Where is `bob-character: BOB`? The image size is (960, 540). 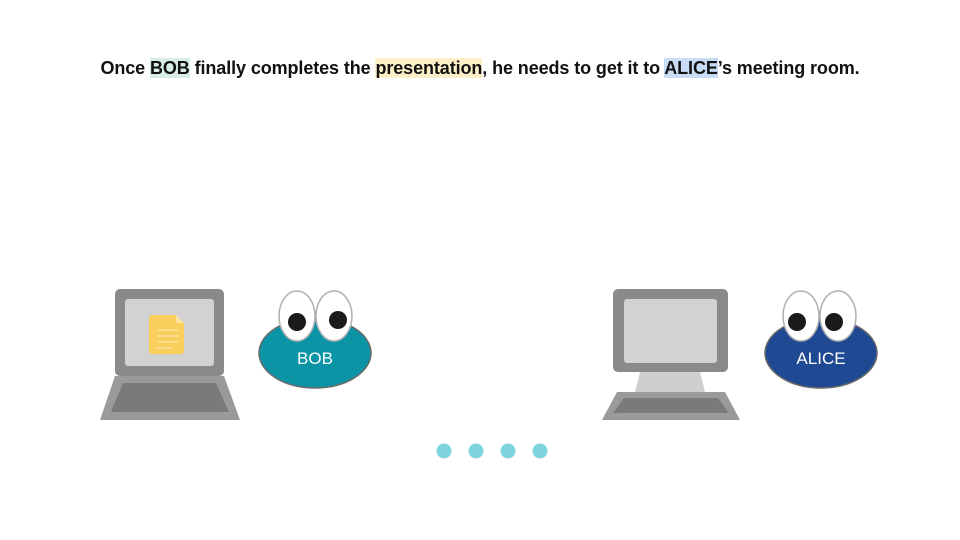
bob-character: BOB is located at coordinates (315, 339).